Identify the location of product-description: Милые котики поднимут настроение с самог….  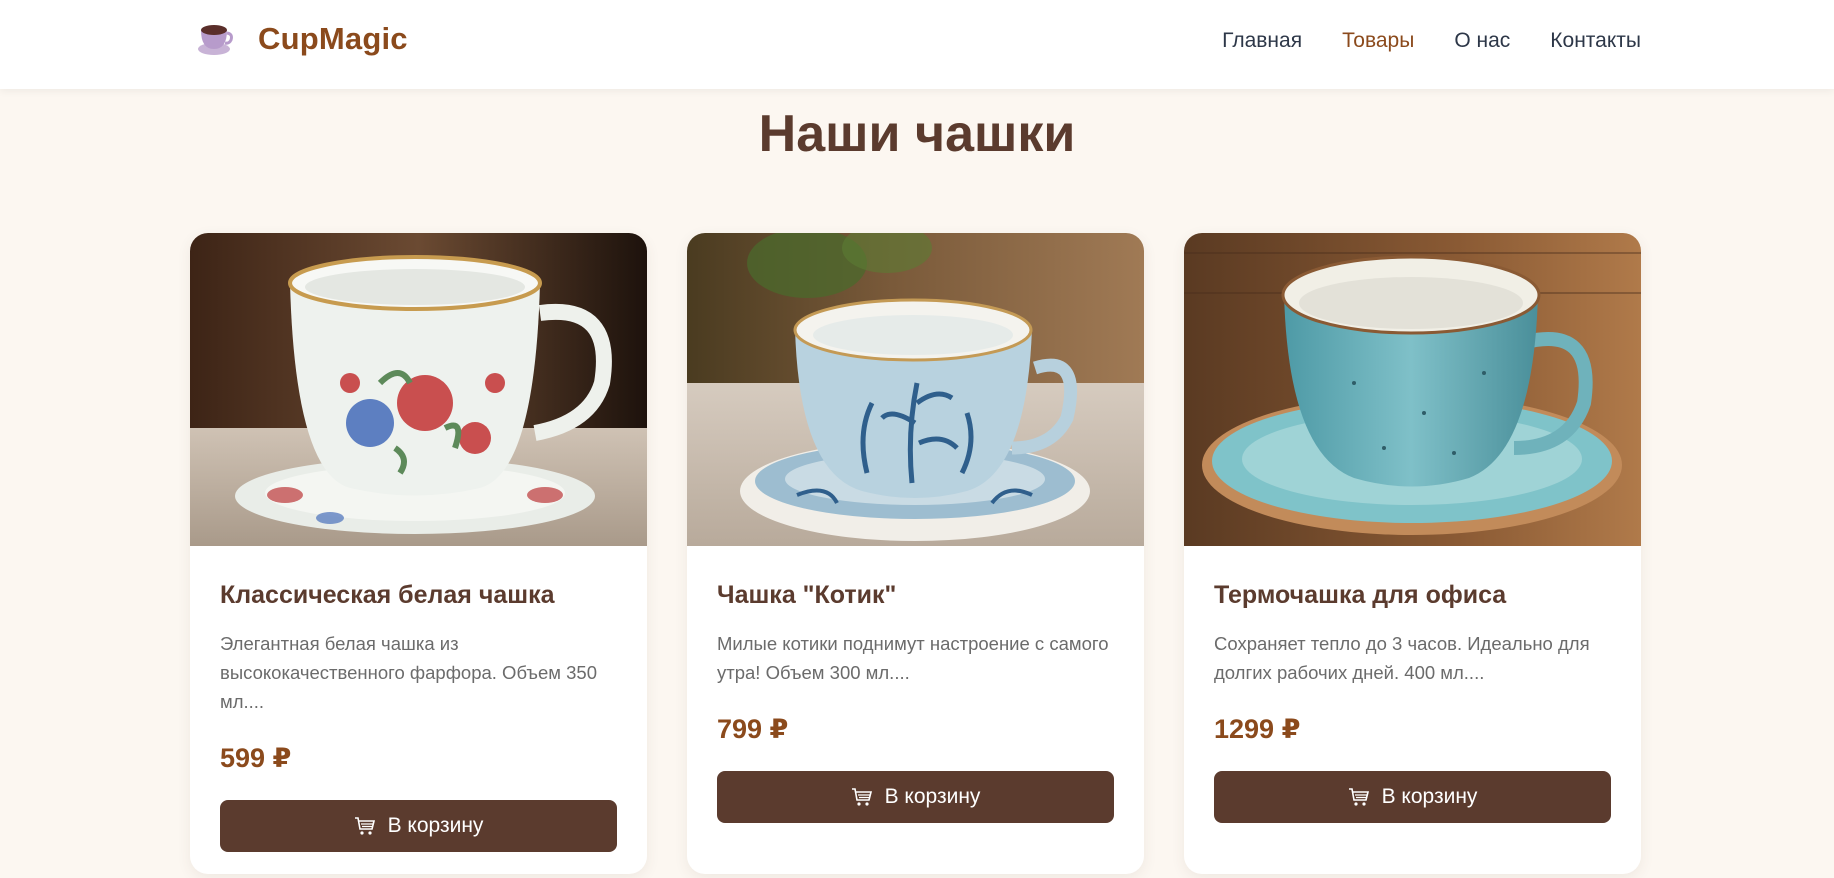
(913, 658).